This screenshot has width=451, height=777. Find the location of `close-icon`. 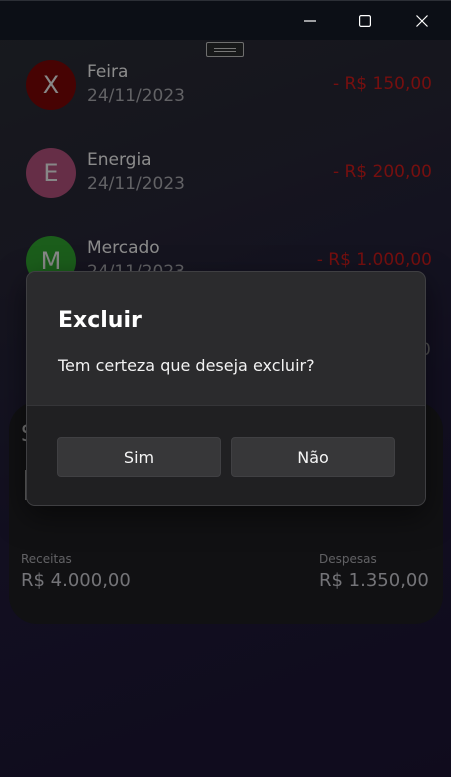

close-icon is located at coordinates (422, 21).